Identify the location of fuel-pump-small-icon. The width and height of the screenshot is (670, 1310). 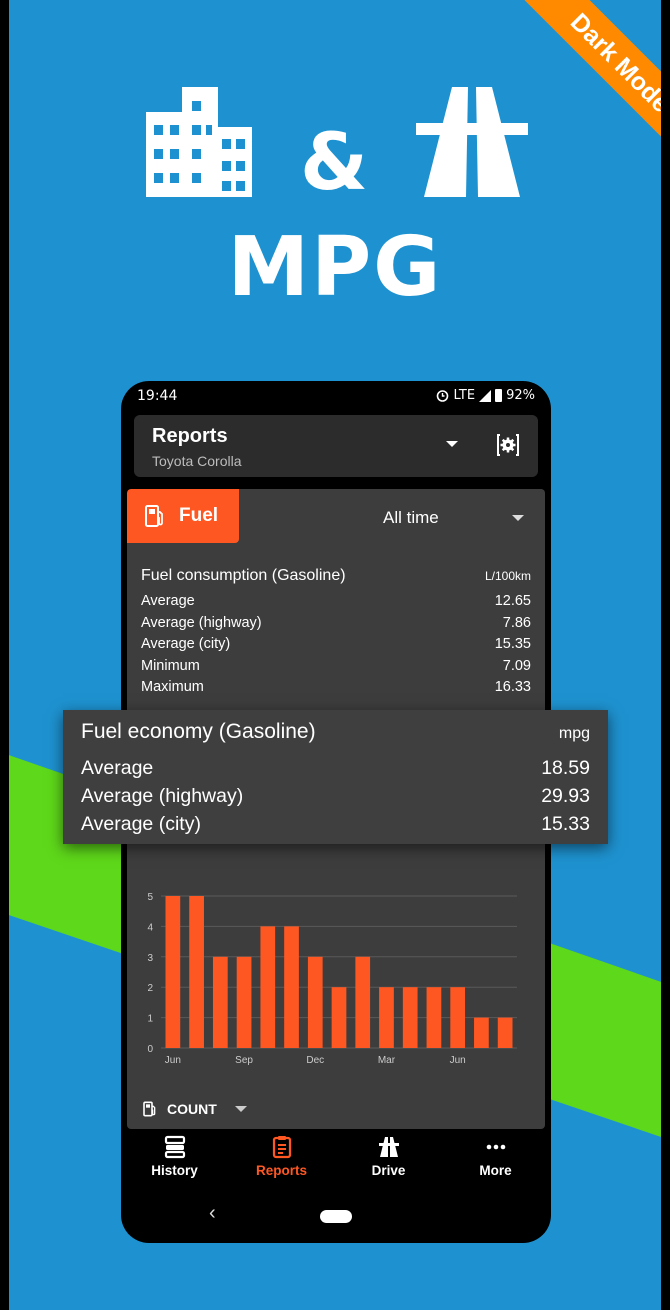
(149, 1109).